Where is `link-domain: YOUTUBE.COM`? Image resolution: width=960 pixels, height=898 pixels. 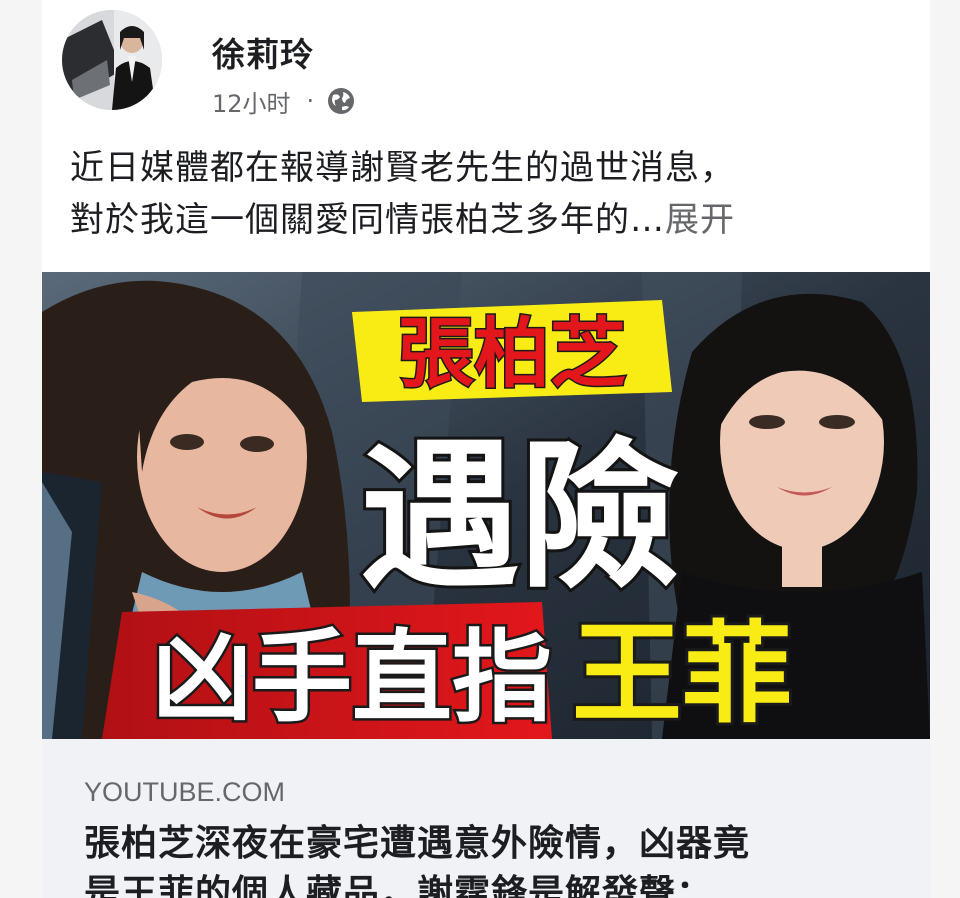 link-domain: YOUTUBE.COM is located at coordinates (185, 792).